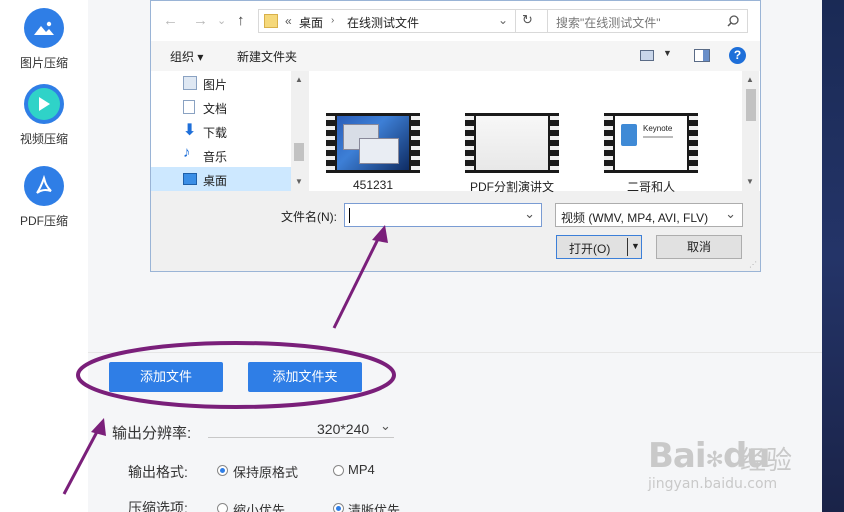 Image resolution: width=844 pixels, height=512 pixels. Describe the element at coordinates (299, 152) in the screenshot. I see `nav-scroll-thumb` at that location.